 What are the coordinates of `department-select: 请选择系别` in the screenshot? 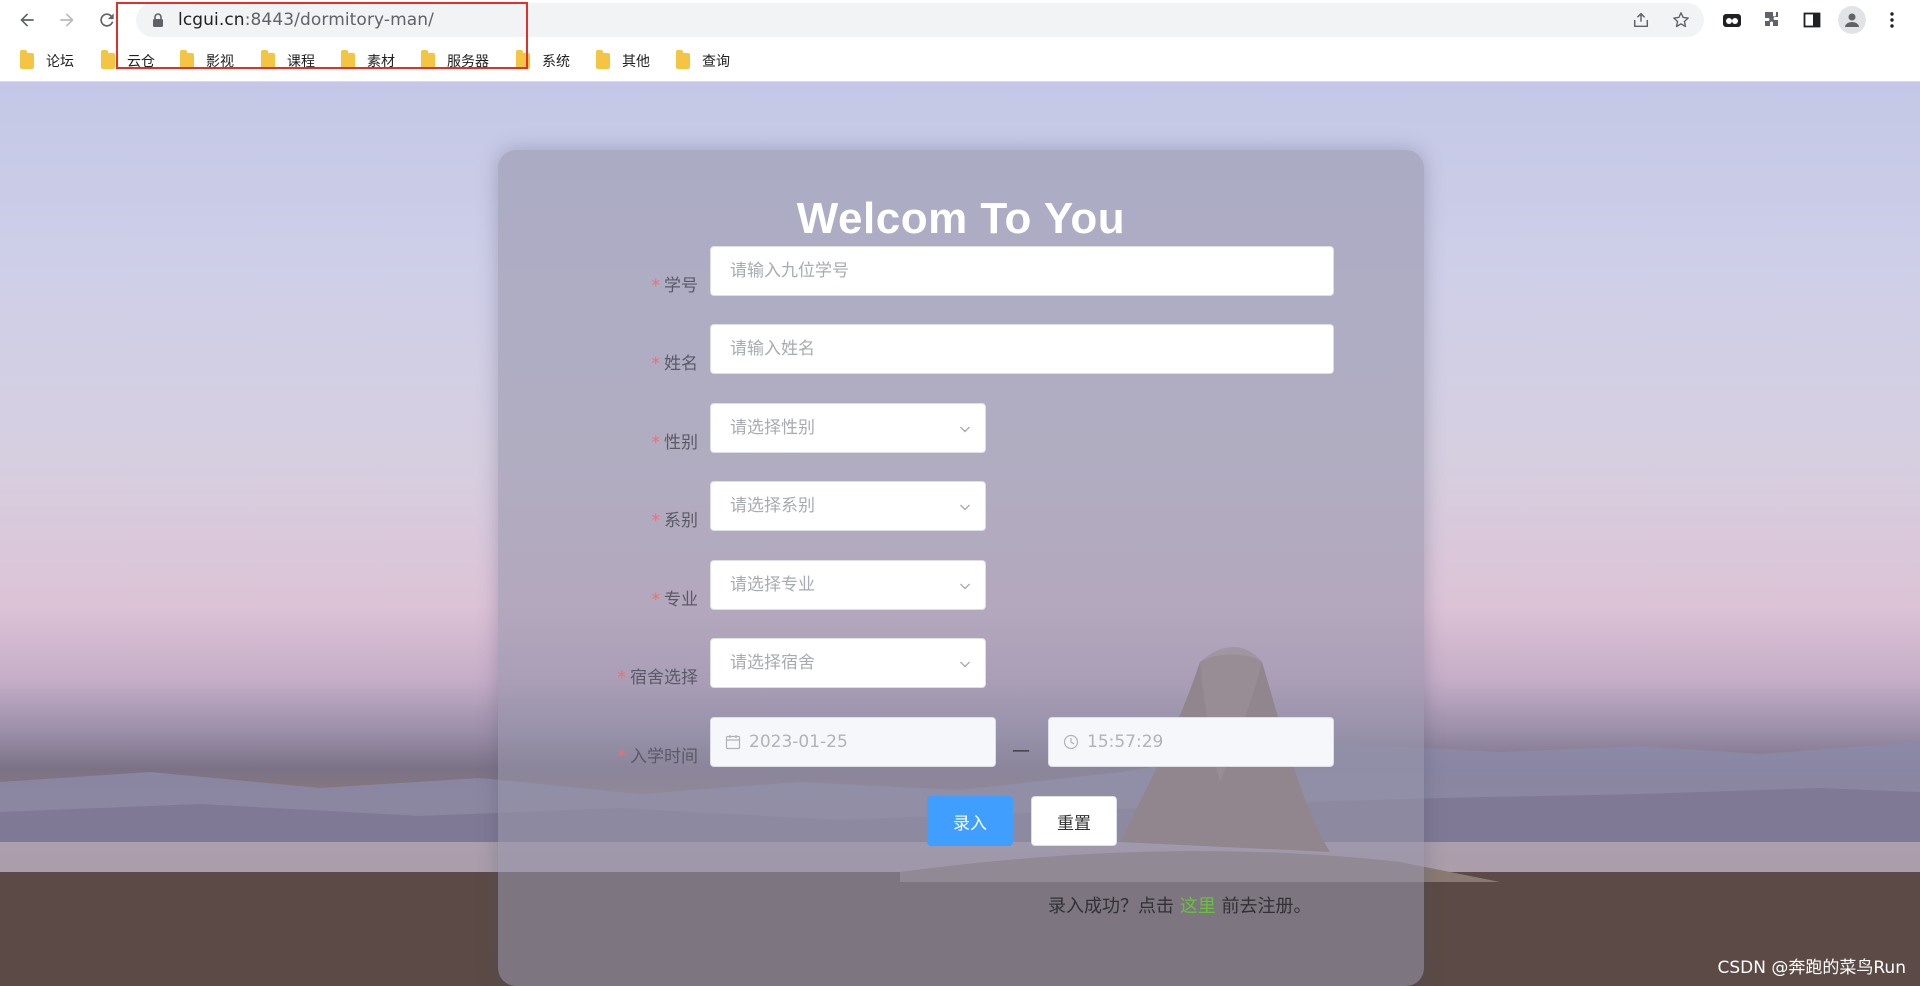 It's located at (848, 506).